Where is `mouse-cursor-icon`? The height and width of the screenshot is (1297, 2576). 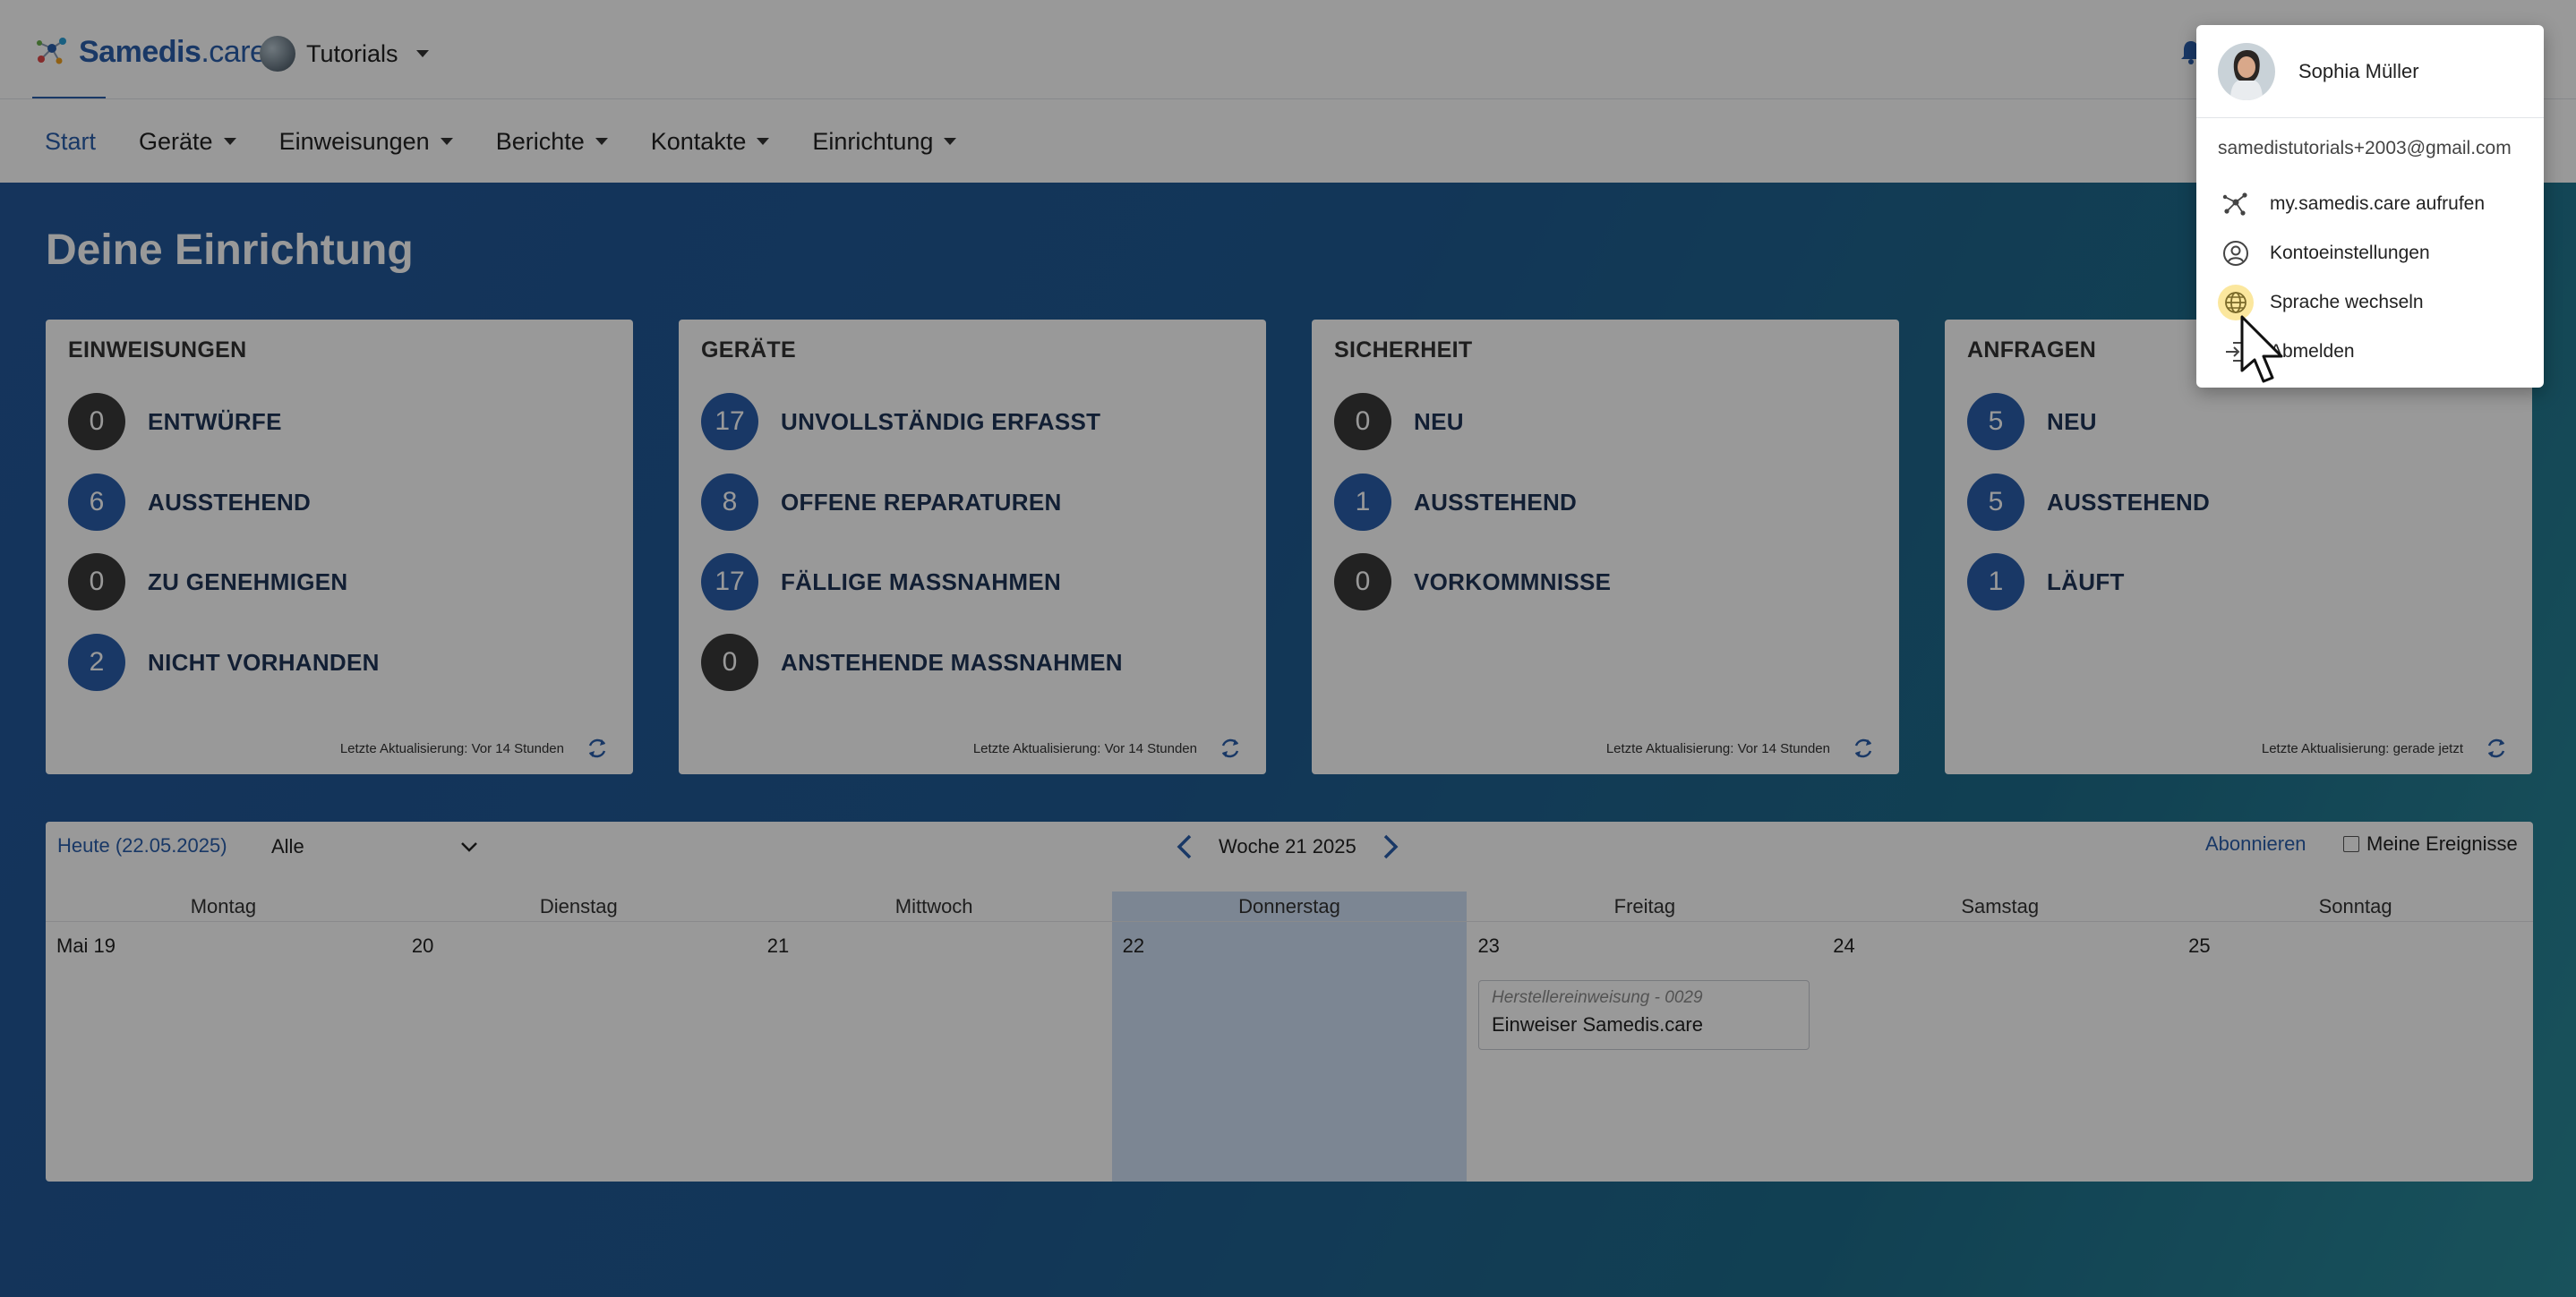
mouse-cursor-icon is located at coordinates (2261, 349).